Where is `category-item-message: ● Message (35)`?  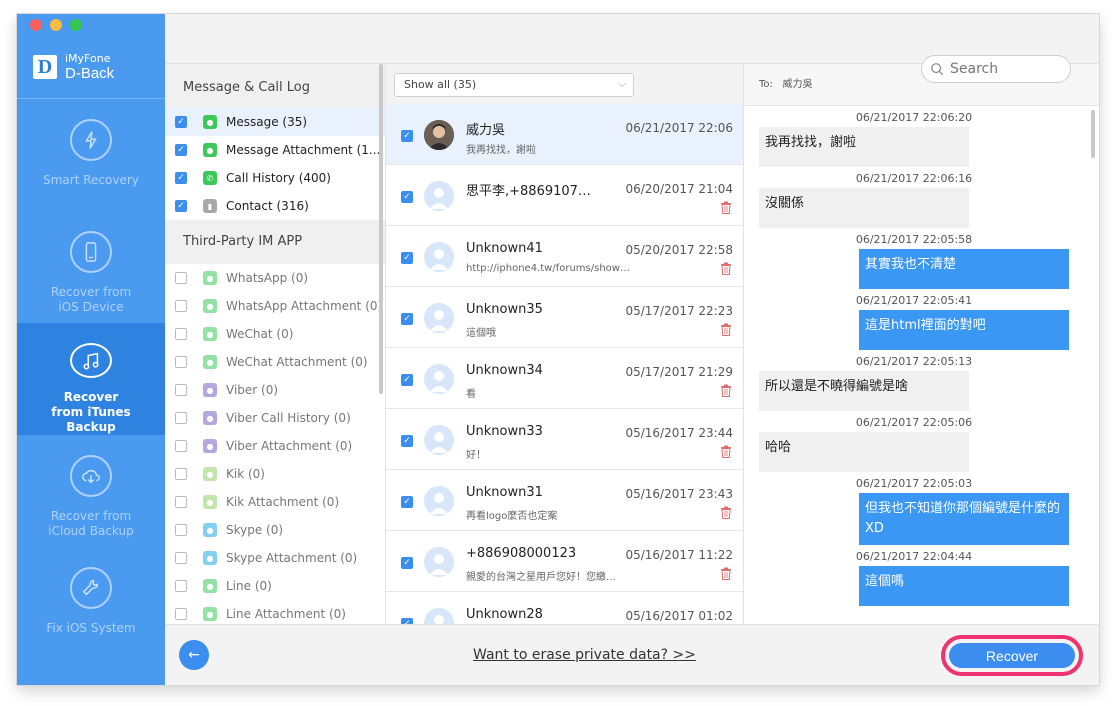
category-item-message: ● Message (35) is located at coordinates (275, 122).